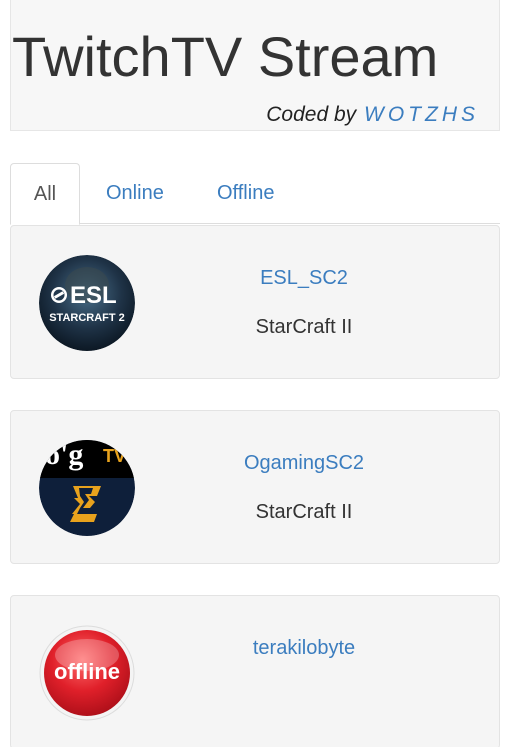 This screenshot has width=522, height=747. Describe the element at coordinates (93, 295) in the screenshot. I see `esl-logo-text: ESL` at that location.